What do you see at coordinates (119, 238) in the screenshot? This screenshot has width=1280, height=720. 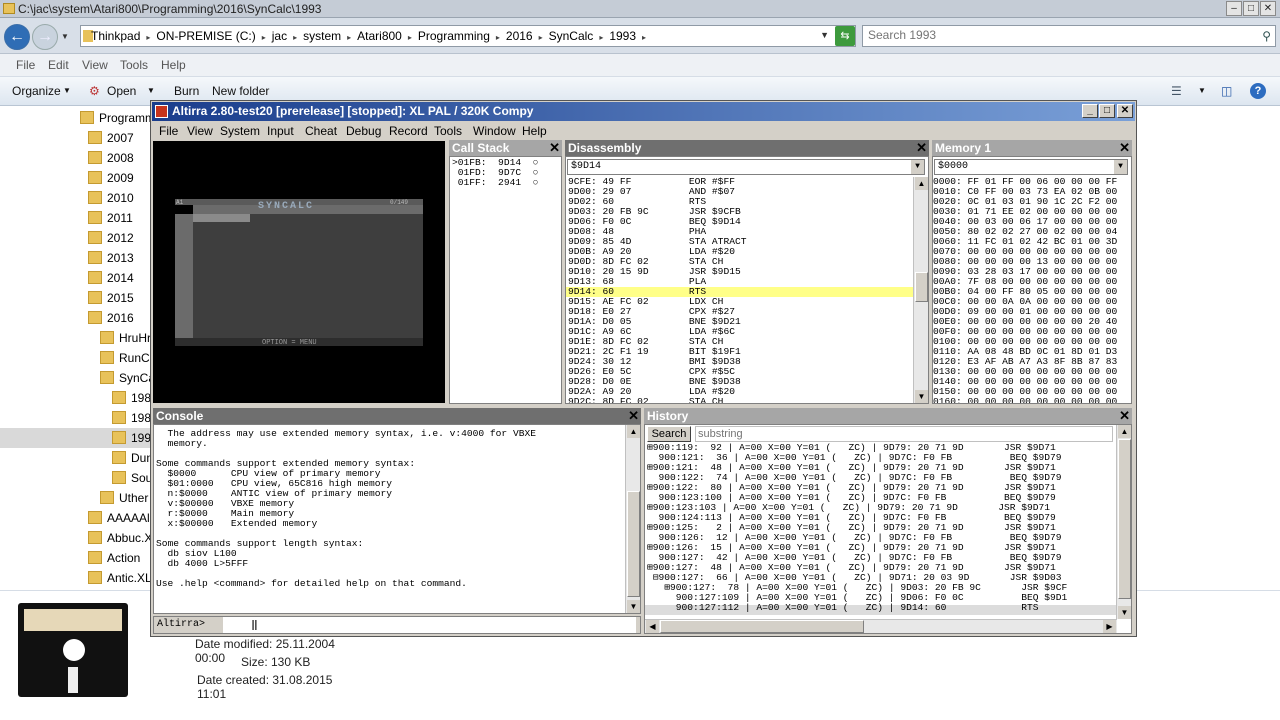 I see `tree-item: 2012` at bounding box center [119, 238].